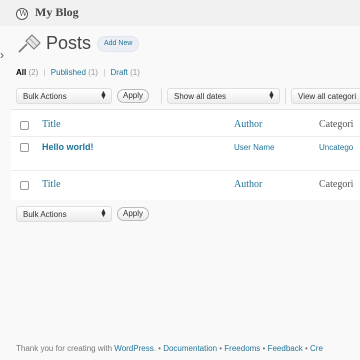 The width and height of the screenshot is (360, 360). Describe the element at coordinates (93, 72) in the screenshot. I see `filter-published-count: (1)` at that location.